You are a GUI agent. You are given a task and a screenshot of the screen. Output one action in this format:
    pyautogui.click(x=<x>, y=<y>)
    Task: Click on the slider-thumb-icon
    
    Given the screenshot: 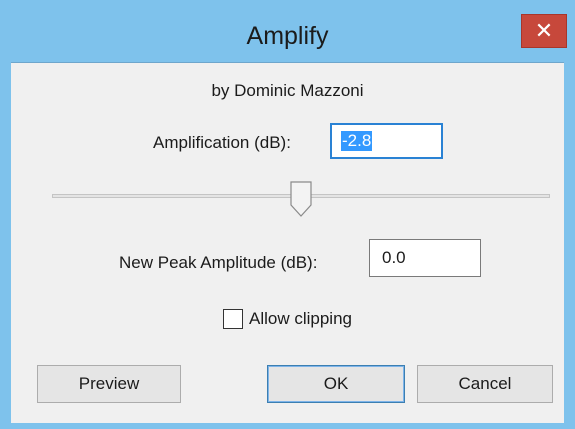 What is the action you would take?
    pyautogui.click(x=301, y=199)
    